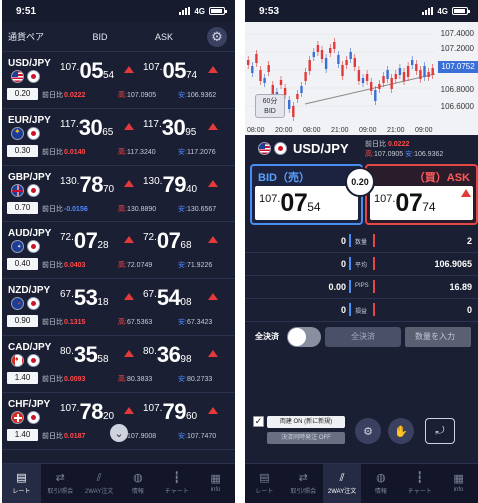  What do you see at coordinates (421, 194) in the screenshot?
I see `buy-ask-button: （買）ASK 107.0774` at bounding box center [421, 194].